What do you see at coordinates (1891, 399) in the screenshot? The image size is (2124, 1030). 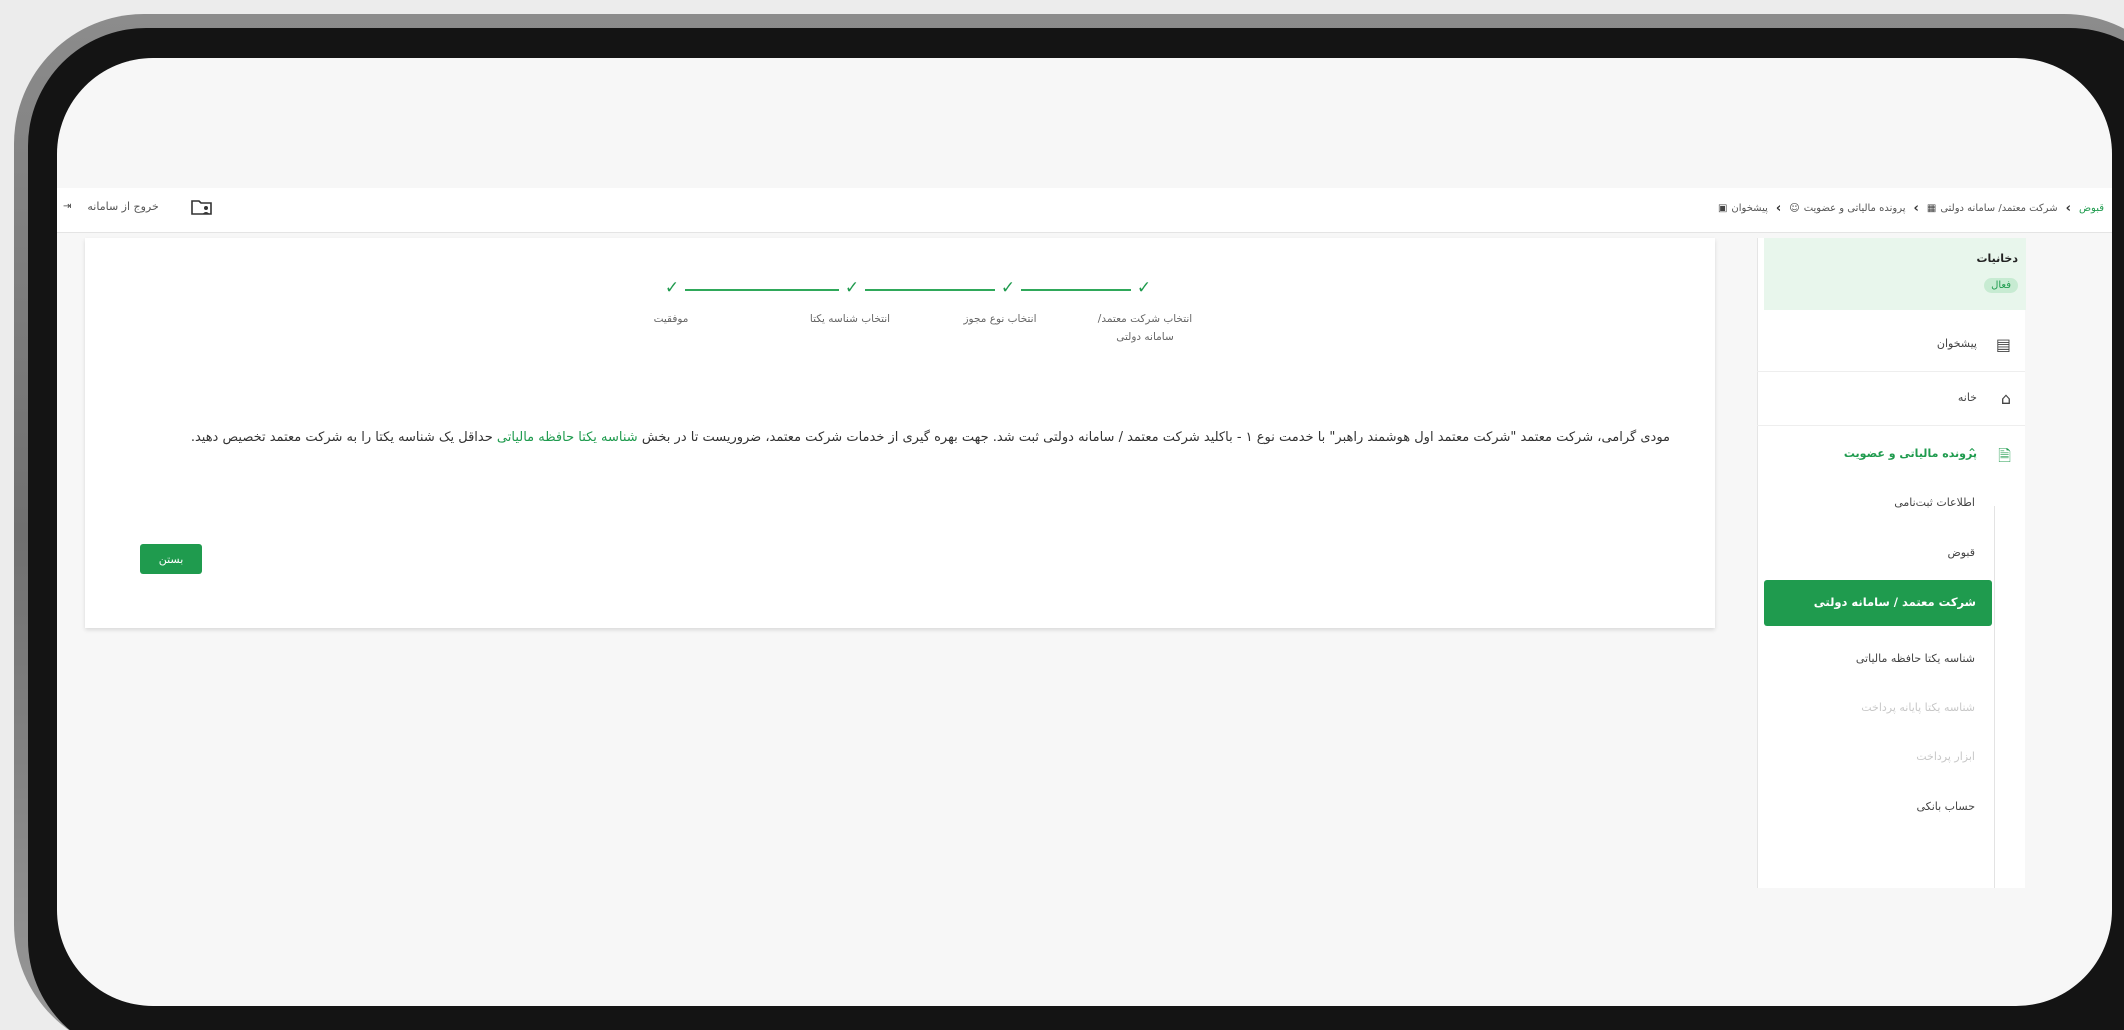 I see `sidebar-item-home: ⌂ خانه` at bounding box center [1891, 399].